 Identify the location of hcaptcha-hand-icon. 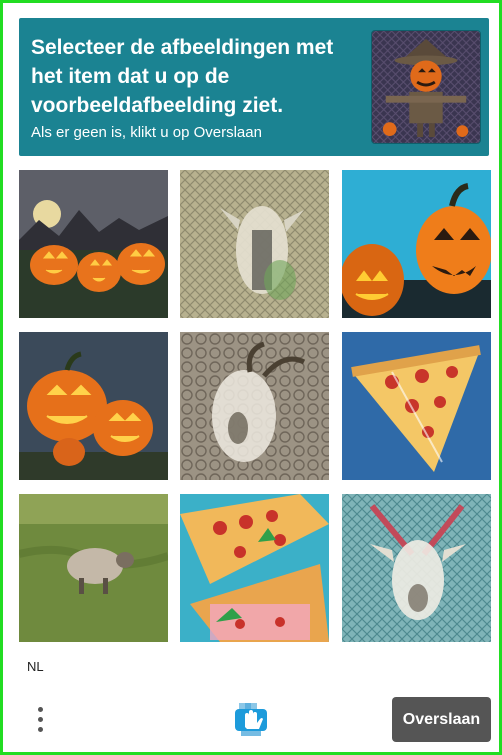
(251, 719).